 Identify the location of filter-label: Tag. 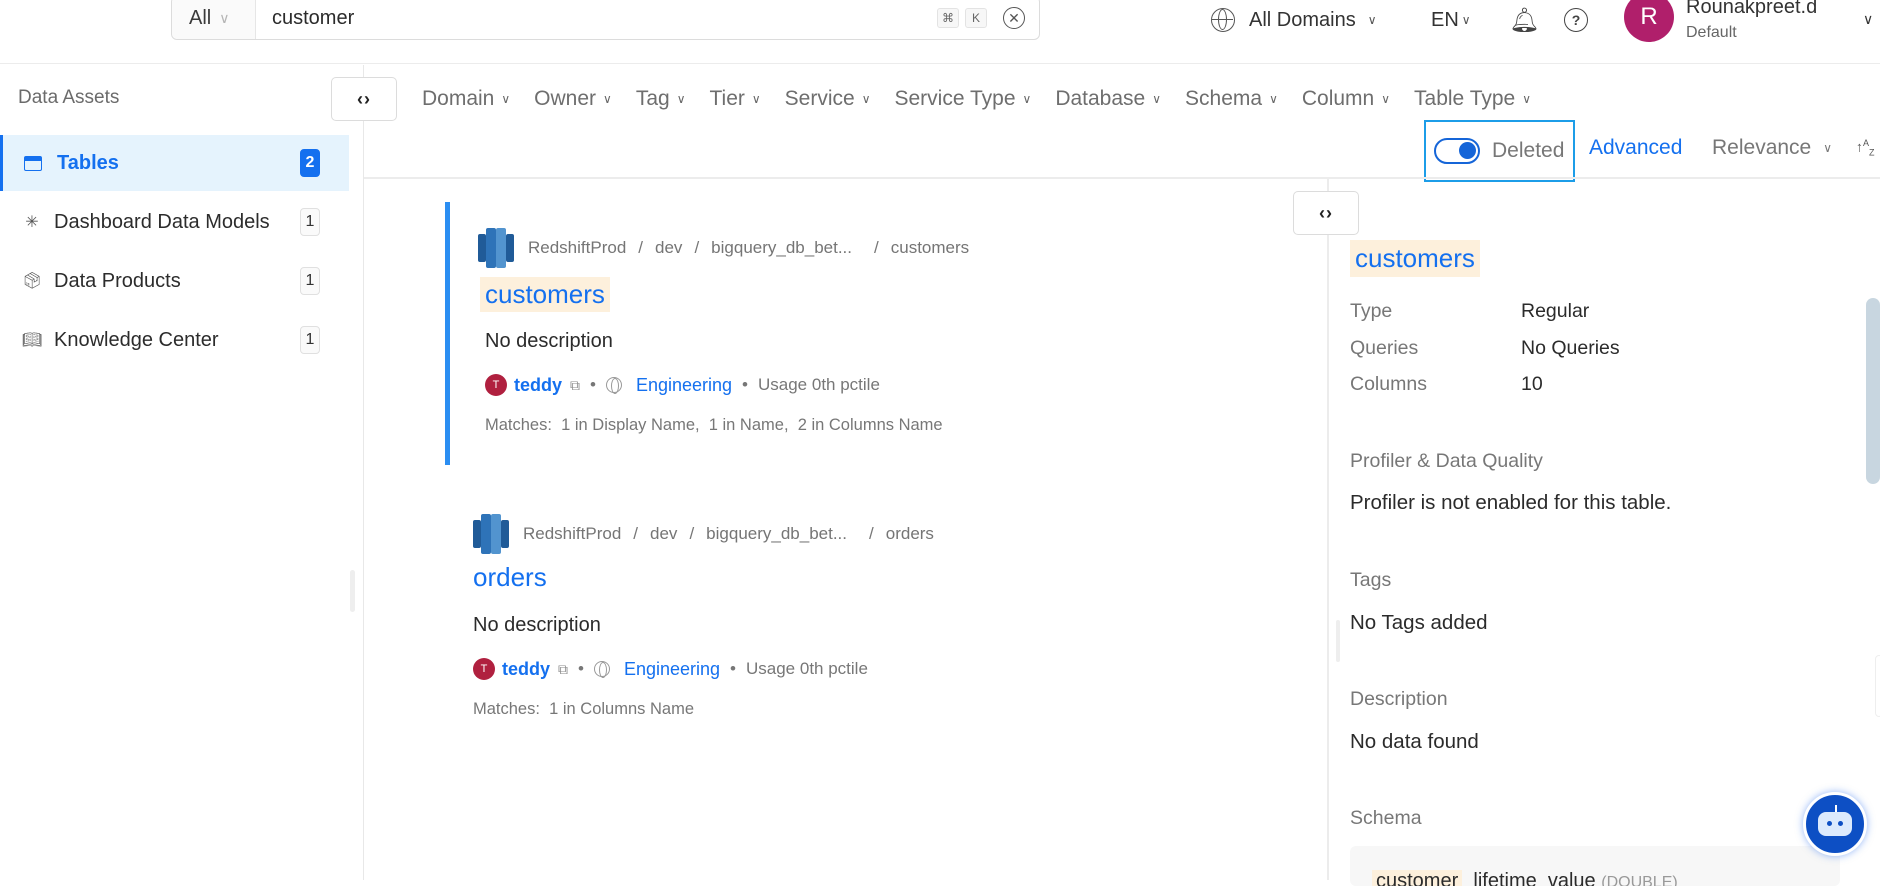
(652, 98).